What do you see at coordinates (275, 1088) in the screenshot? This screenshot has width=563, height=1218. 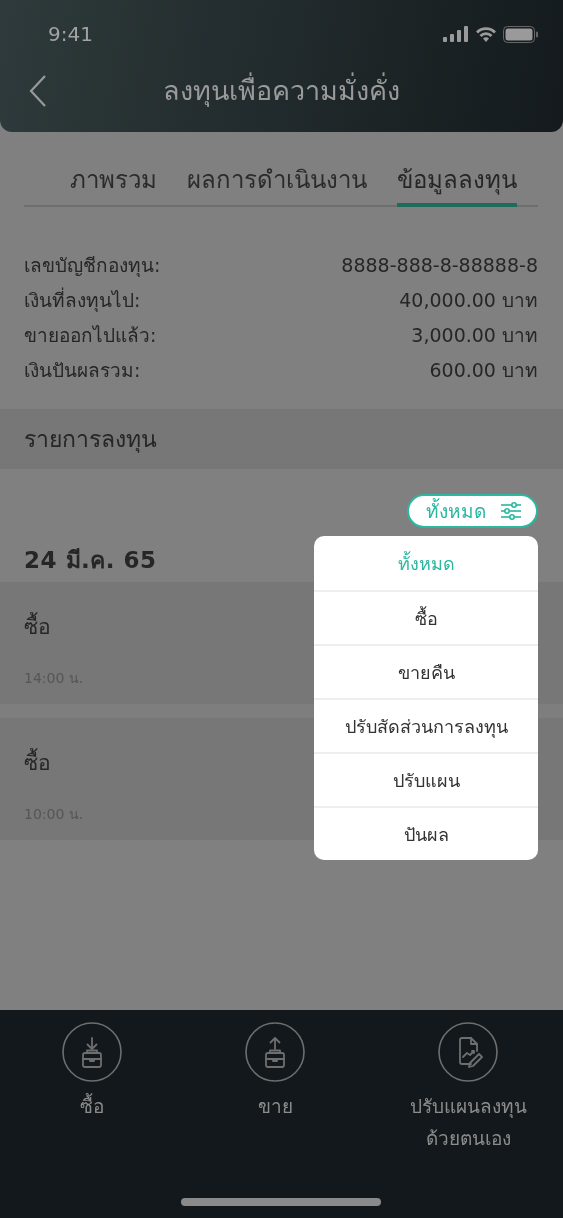 I see `action-button: ขาย` at bounding box center [275, 1088].